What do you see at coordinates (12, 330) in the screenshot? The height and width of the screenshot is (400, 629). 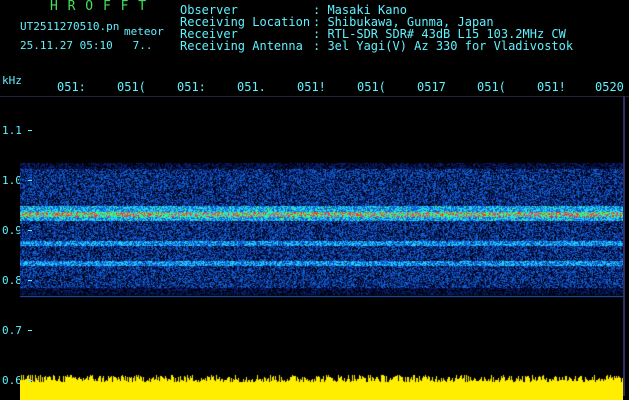 I see `y-tick-0-7: 0.7` at bounding box center [12, 330].